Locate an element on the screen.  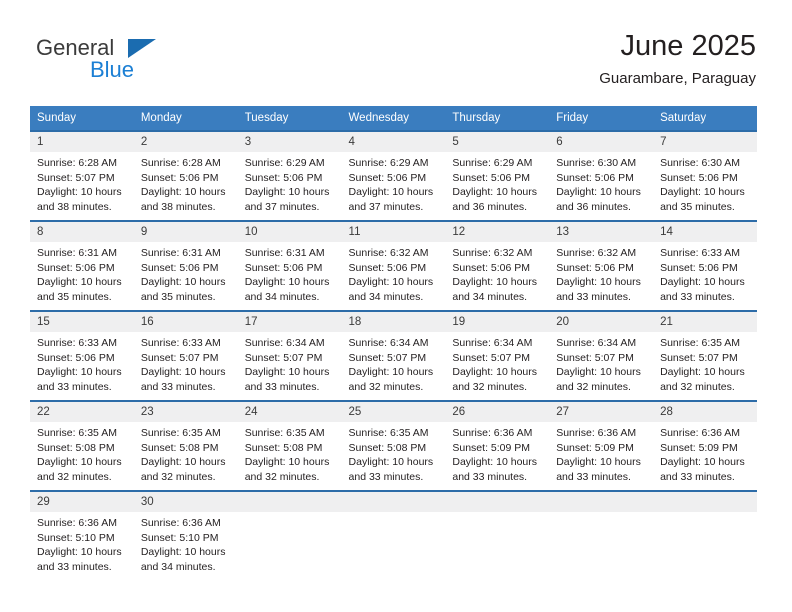
sunrise-text: Sunrise: 6:35 AM is located at coordinates (284, 433).